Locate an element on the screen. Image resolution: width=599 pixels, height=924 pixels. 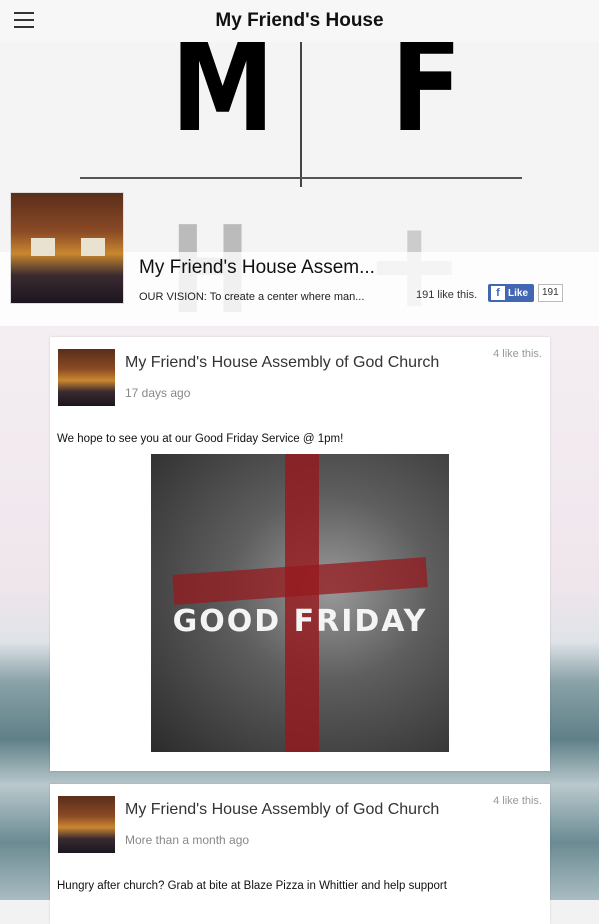
like-label: Like is located at coordinates (518, 293).